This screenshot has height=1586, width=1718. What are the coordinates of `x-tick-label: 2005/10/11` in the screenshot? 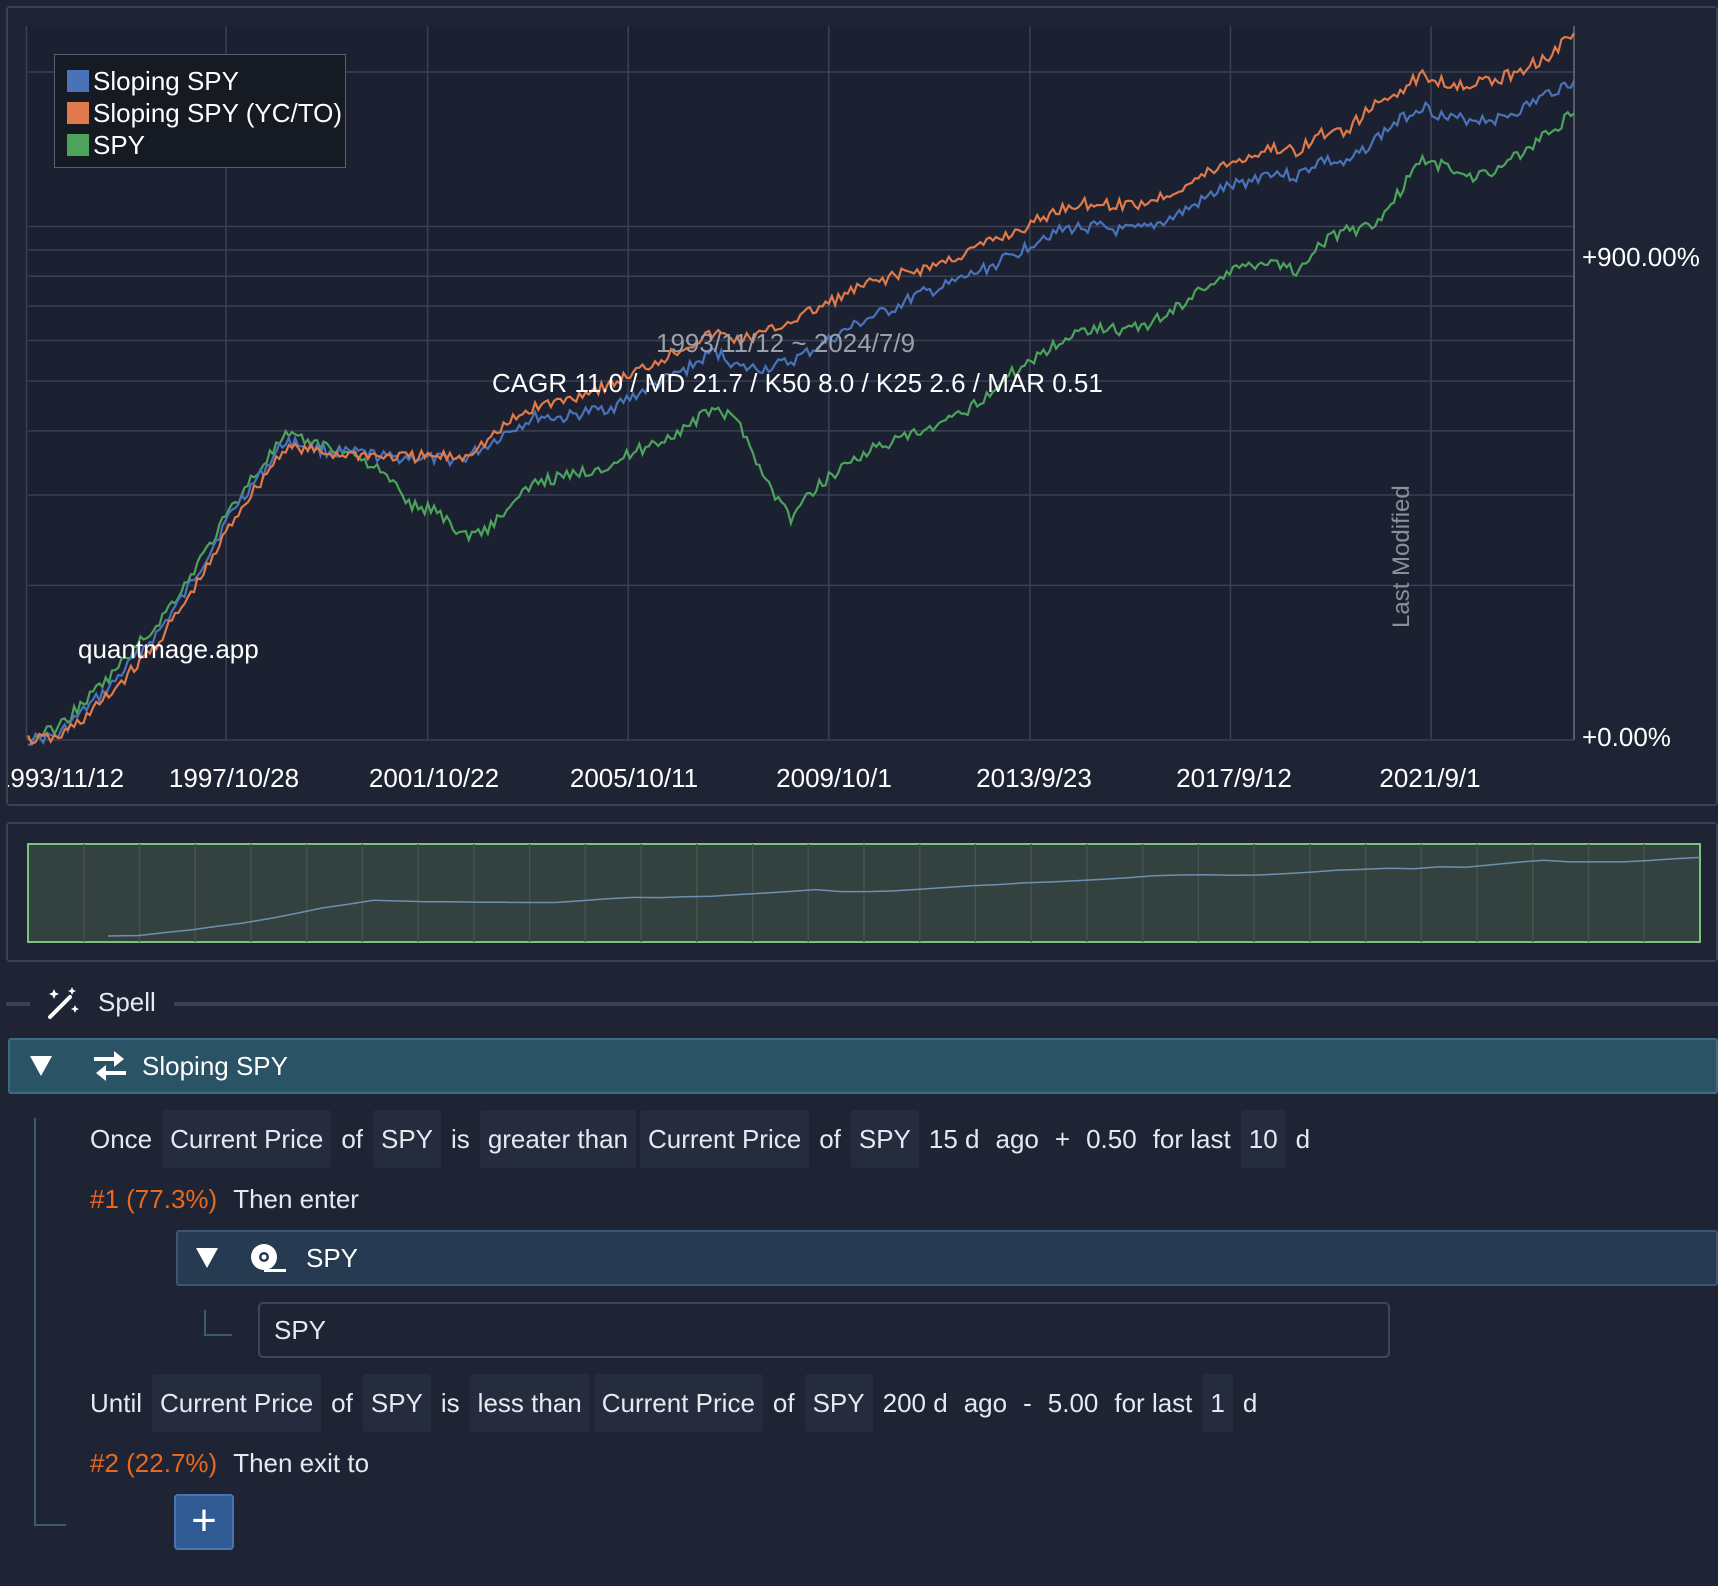 It's located at (634, 778).